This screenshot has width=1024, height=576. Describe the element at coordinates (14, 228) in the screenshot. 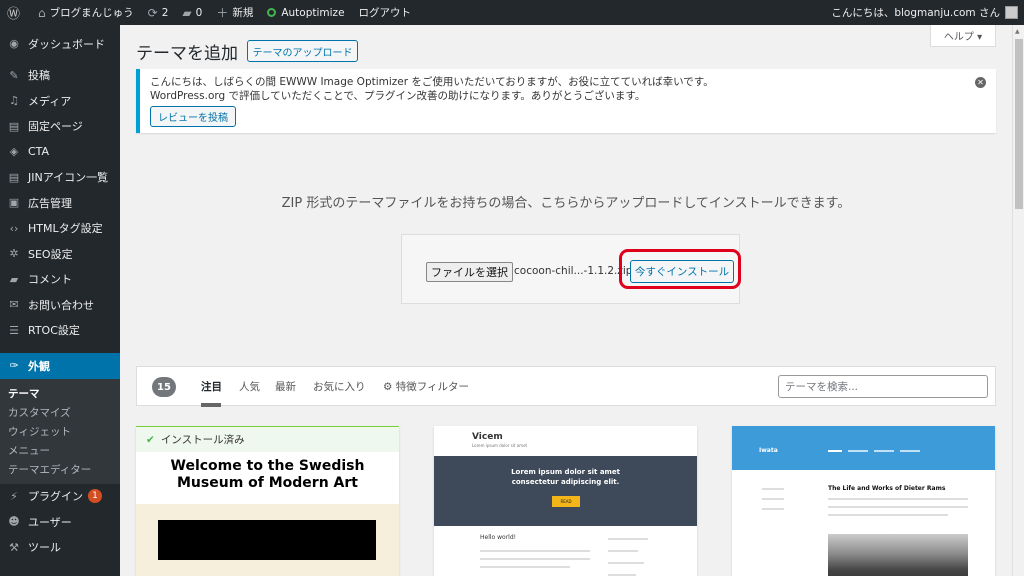

I see `code-icon: ‹›` at that location.